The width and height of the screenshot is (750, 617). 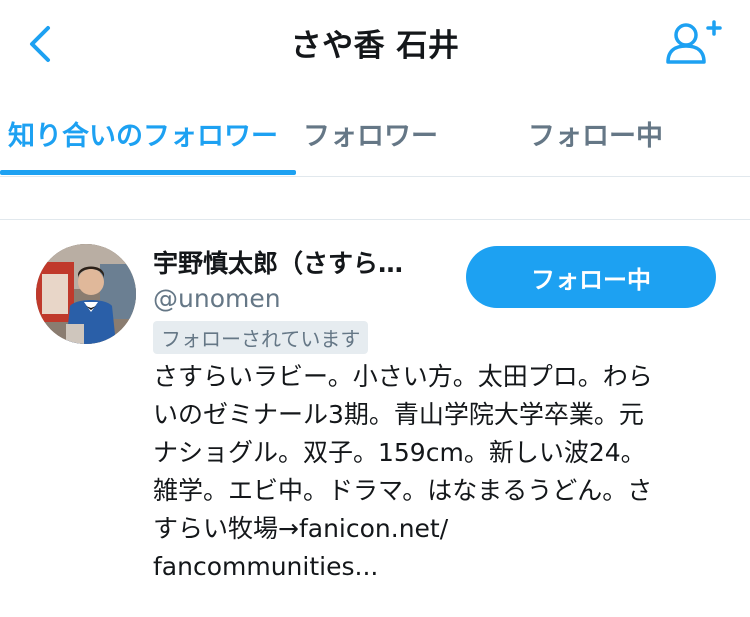 I want to click on bio-line: いのゼミナール3期。青山学院大学卒業。元, so click(x=398, y=414).